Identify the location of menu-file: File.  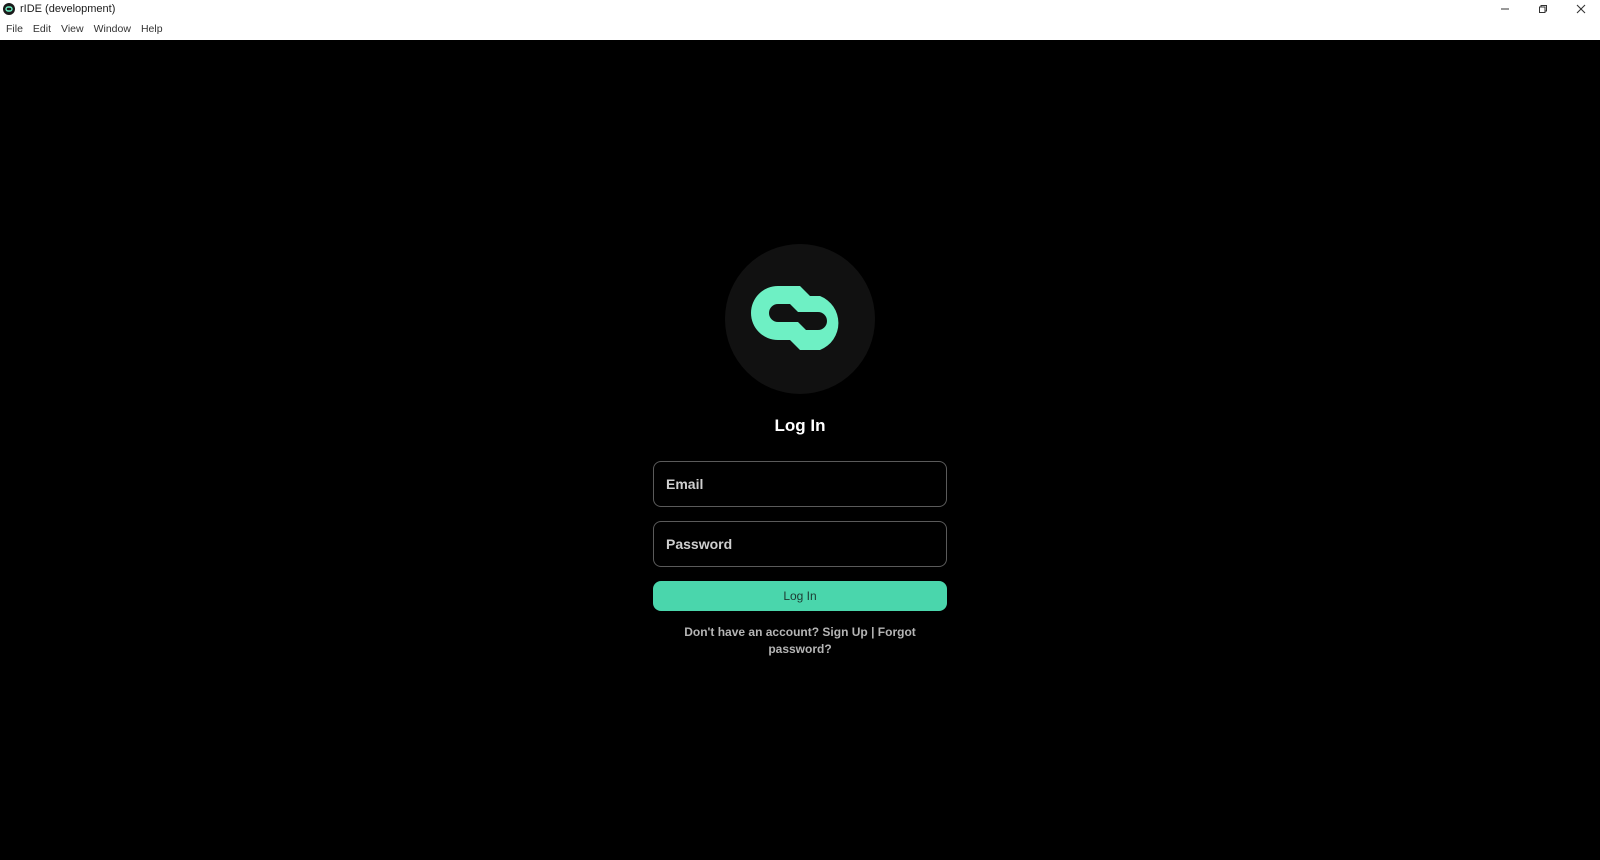
(14, 29).